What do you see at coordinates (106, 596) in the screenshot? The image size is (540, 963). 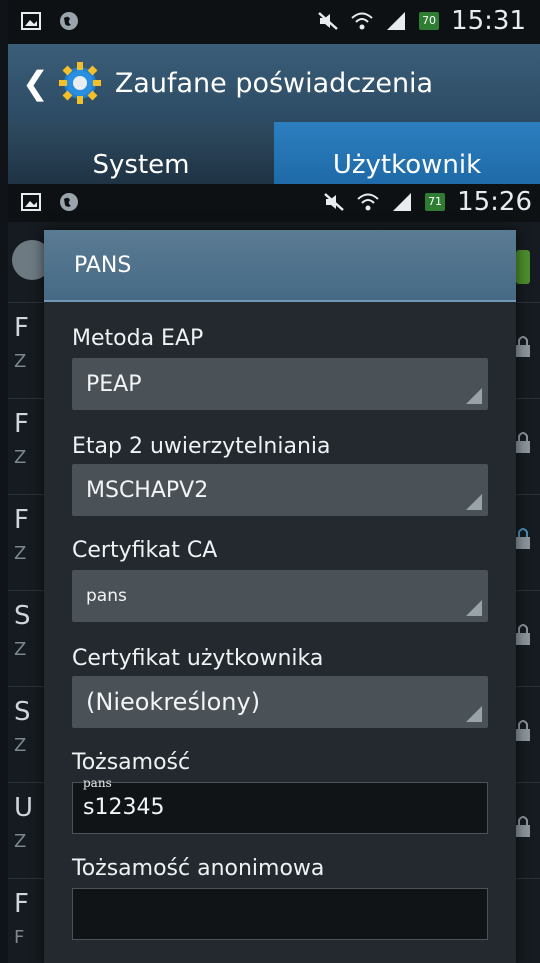 I see `ca-cert-value: pans` at bounding box center [106, 596].